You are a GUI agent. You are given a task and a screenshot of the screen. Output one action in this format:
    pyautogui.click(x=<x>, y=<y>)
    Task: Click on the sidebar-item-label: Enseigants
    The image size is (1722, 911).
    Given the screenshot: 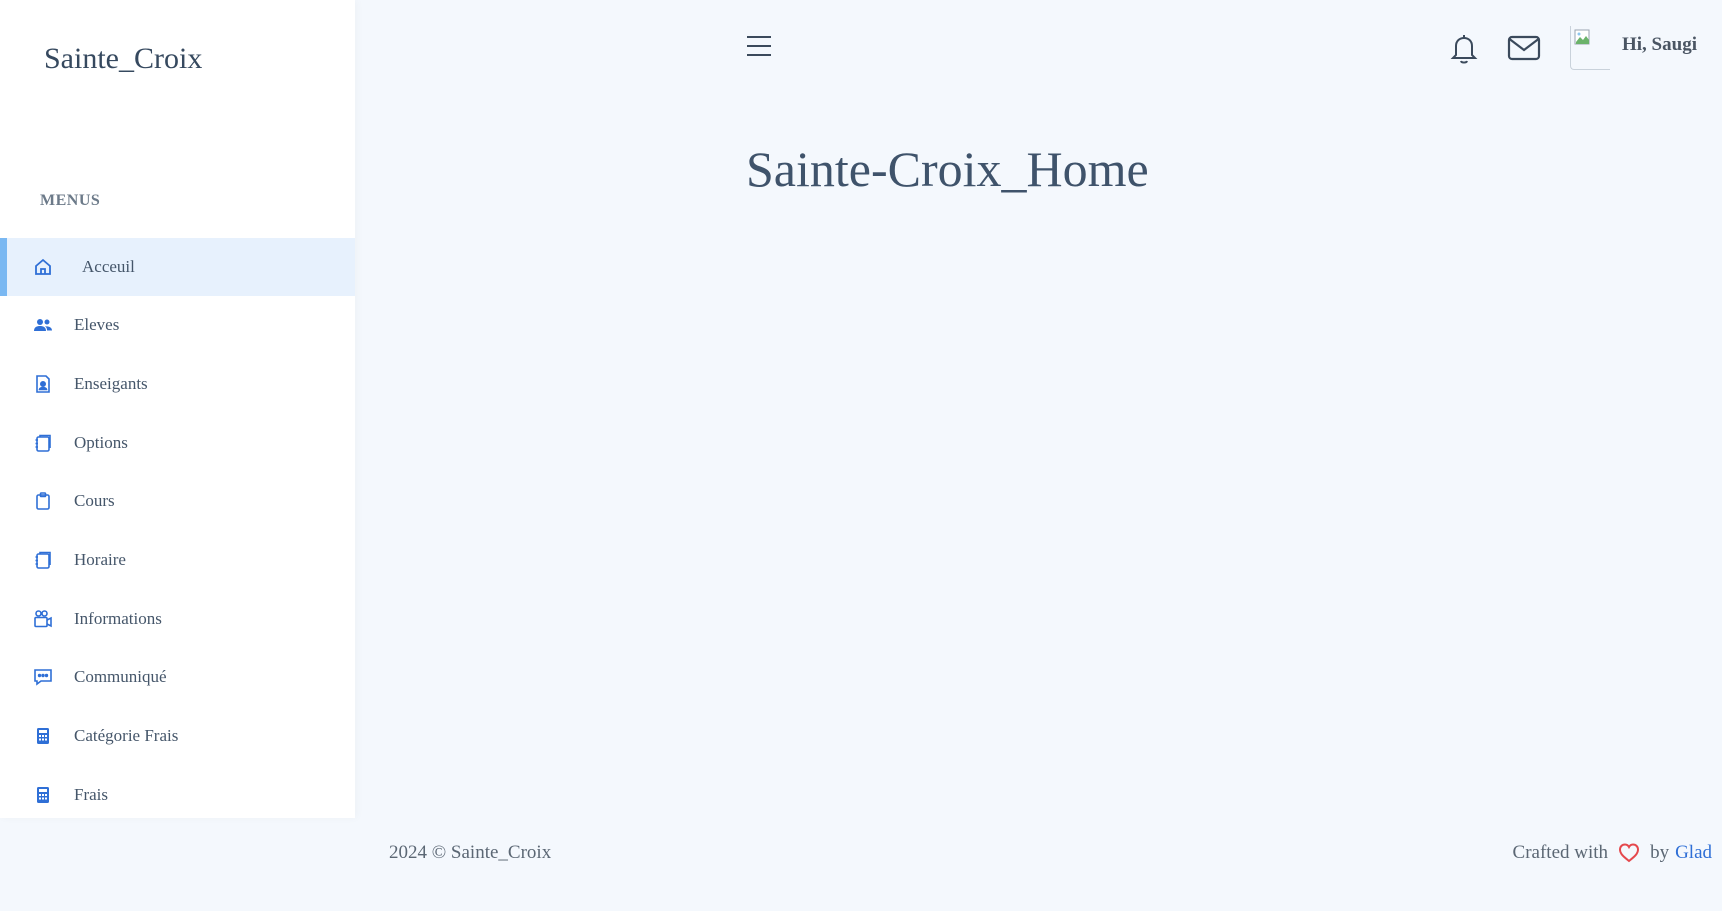 What is the action you would take?
    pyautogui.click(x=111, y=384)
    